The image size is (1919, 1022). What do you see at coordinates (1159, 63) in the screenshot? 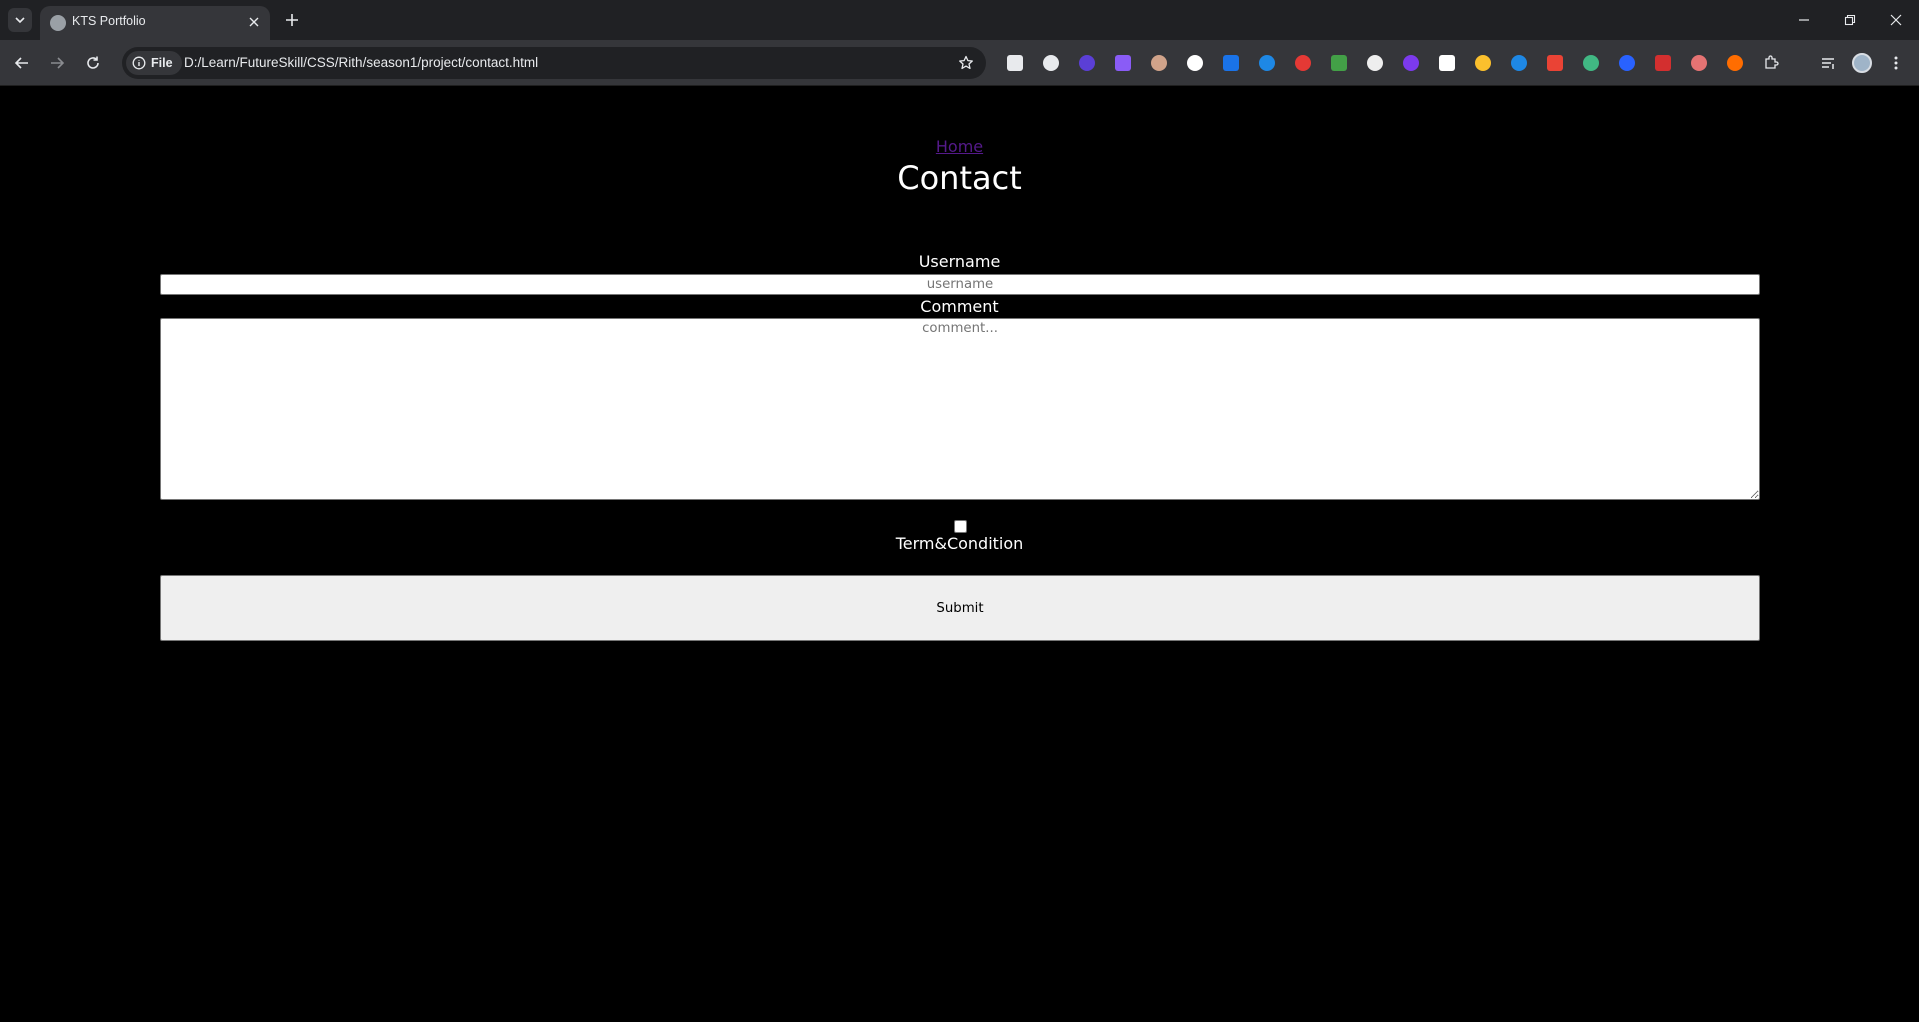
I see `face-icon` at bounding box center [1159, 63].